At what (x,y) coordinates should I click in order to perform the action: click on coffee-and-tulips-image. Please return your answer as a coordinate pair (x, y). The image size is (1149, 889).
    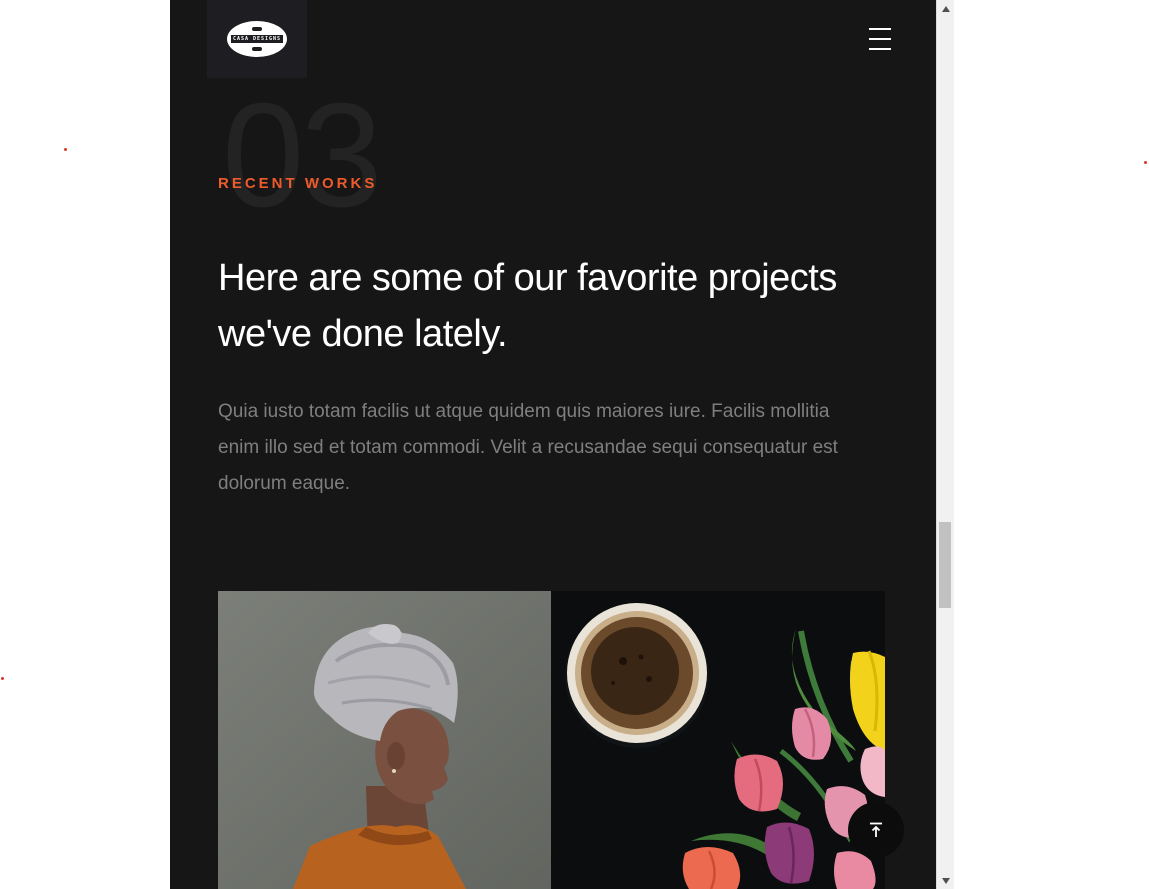
    Looking at the image, I should click on (718, 740).